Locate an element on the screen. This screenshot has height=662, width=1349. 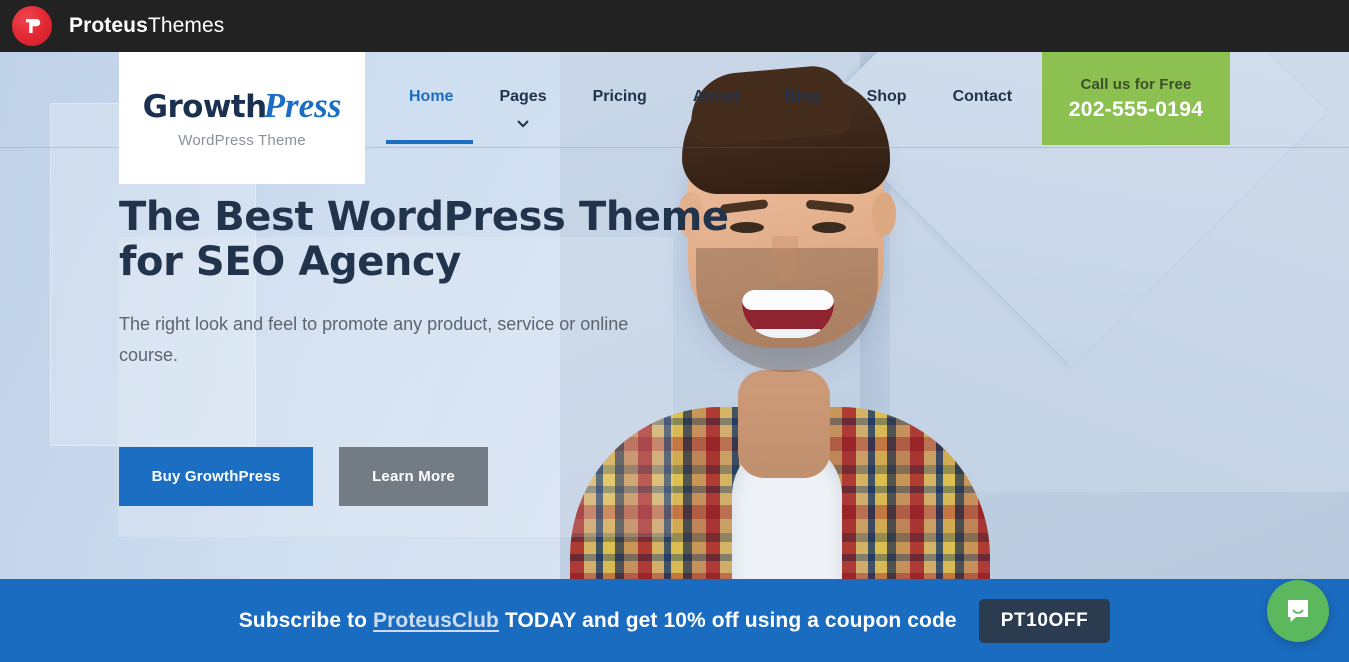
nav-item-pages: Pages is located at coordinates (522, 109).